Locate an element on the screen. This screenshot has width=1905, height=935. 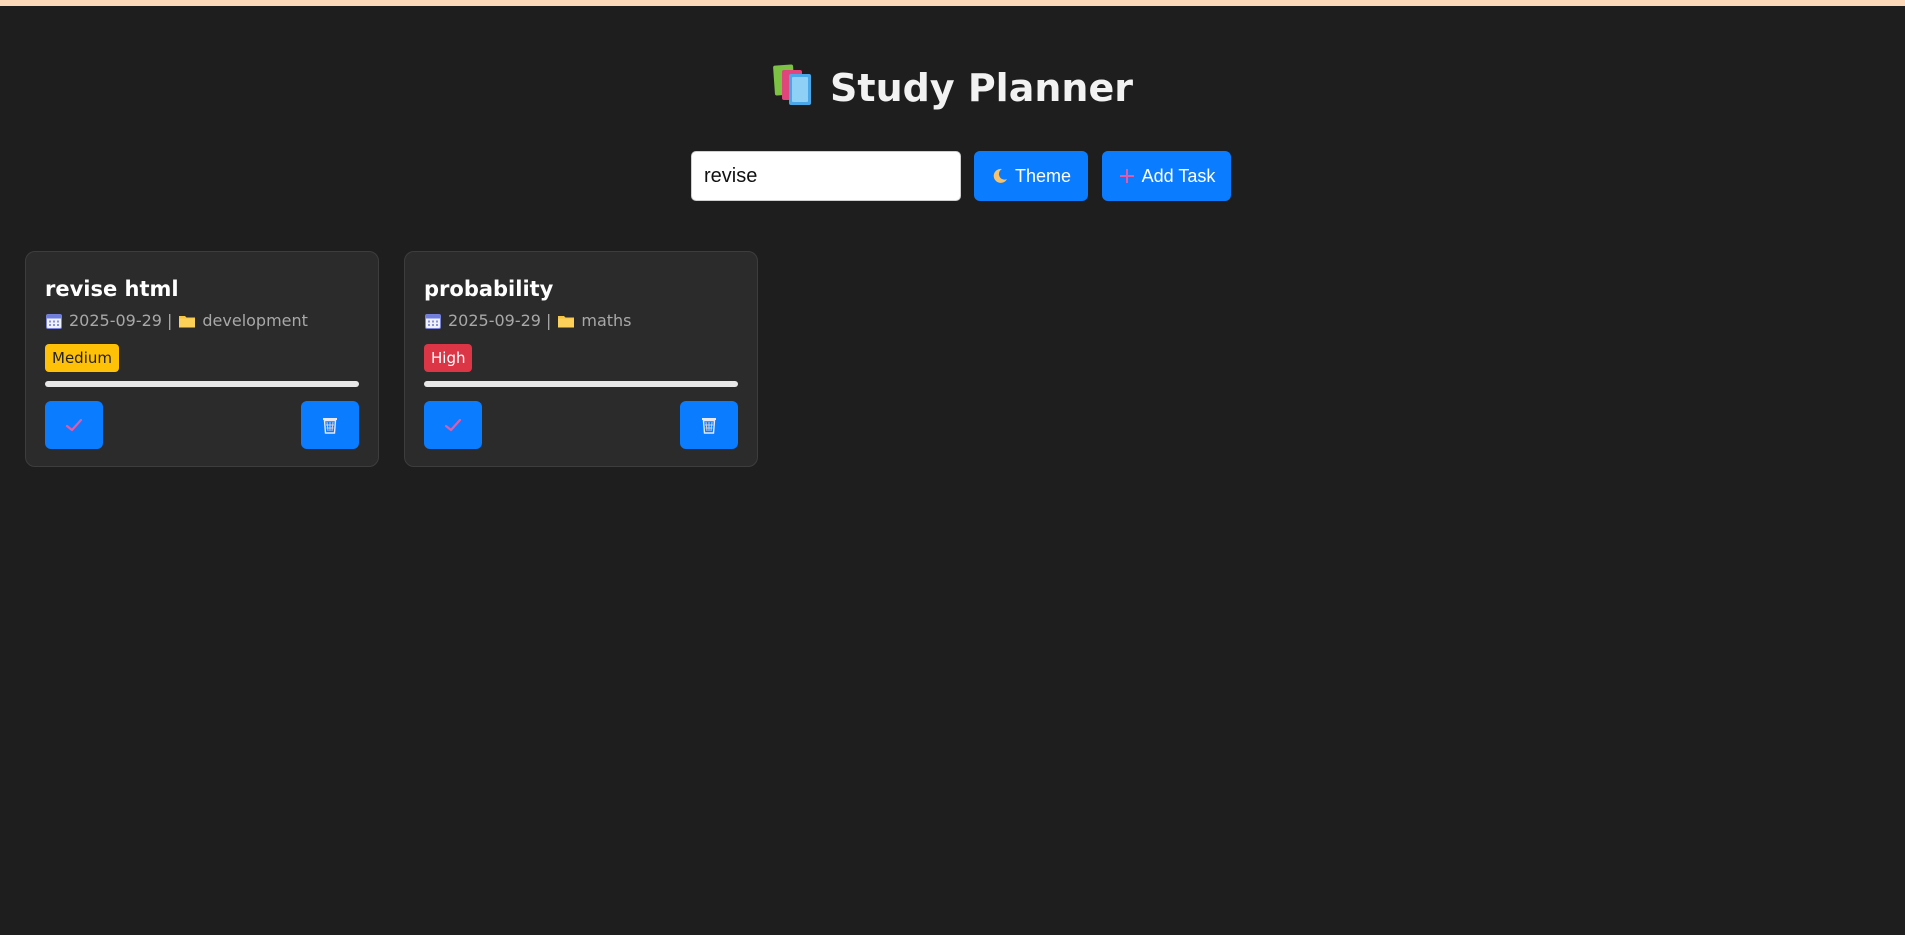
task-category: development is located at coordinates (255, 320).